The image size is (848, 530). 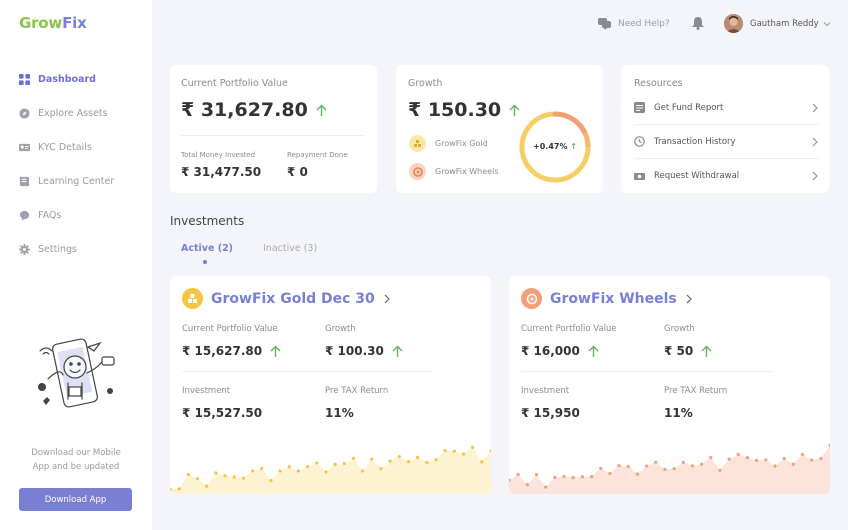 What do you see at coordinates (417, 143) in the screenshot?
I see `gold-icon` at bounding box center [417, 143].